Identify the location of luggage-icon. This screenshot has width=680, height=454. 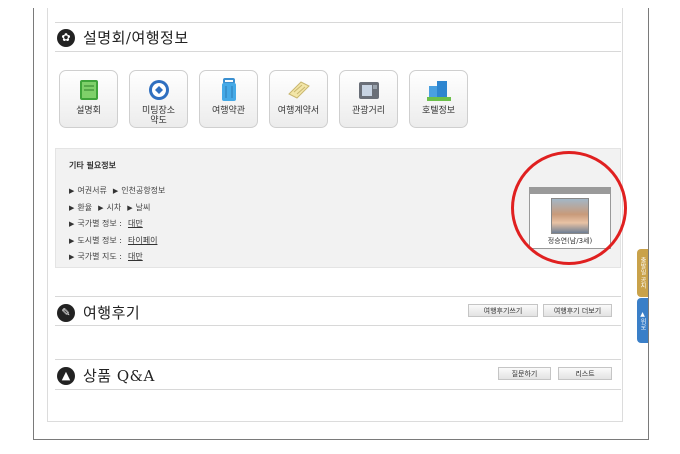
(229, 90).